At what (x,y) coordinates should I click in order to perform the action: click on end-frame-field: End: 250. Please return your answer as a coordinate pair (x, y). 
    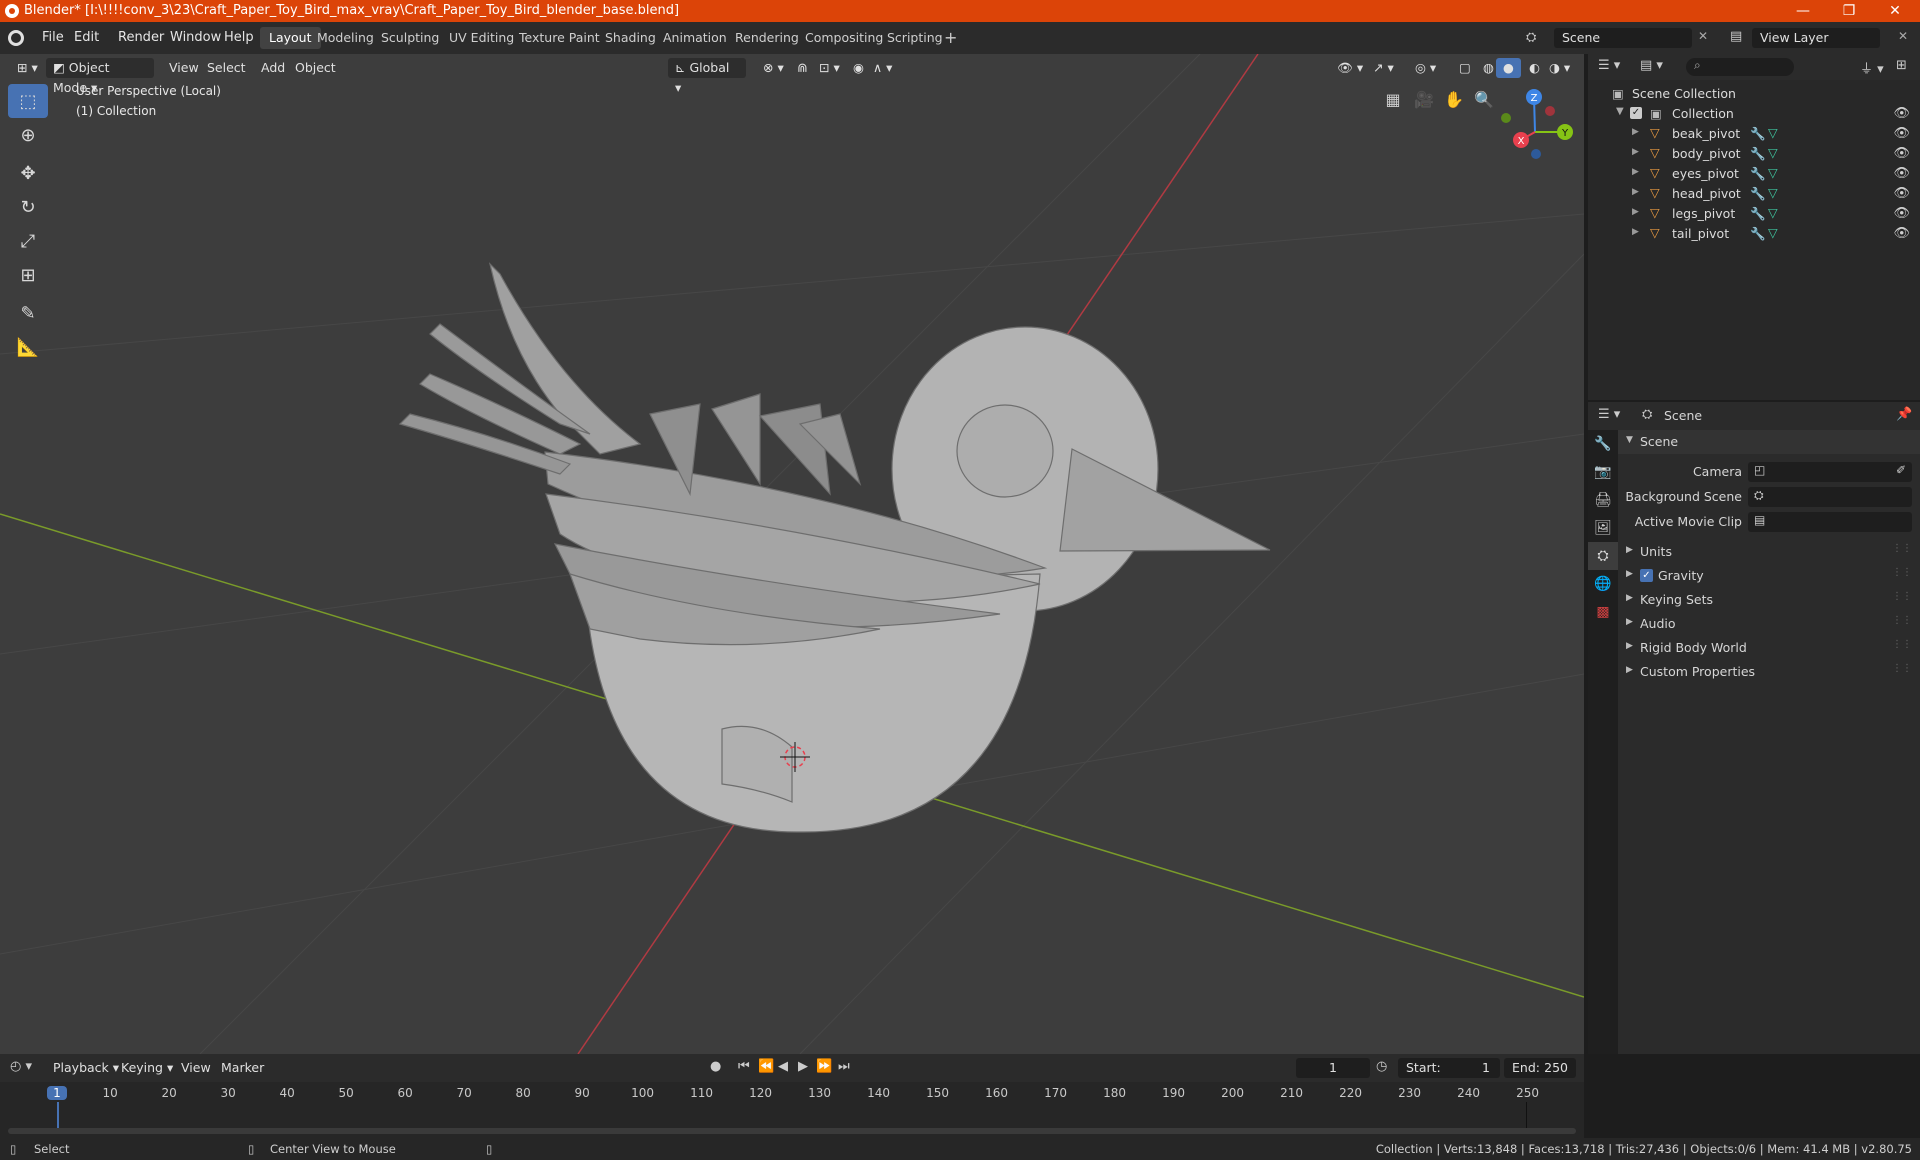
    Looking at the image, I should click on (1540, 1068).